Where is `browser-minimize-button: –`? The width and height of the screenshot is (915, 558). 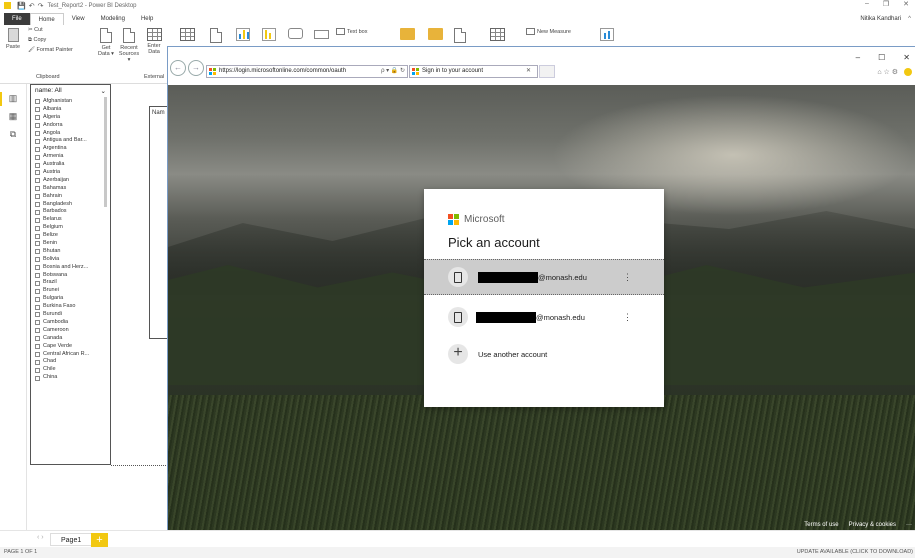 browser-minimize-button: – is located at coordinates (858, 57).